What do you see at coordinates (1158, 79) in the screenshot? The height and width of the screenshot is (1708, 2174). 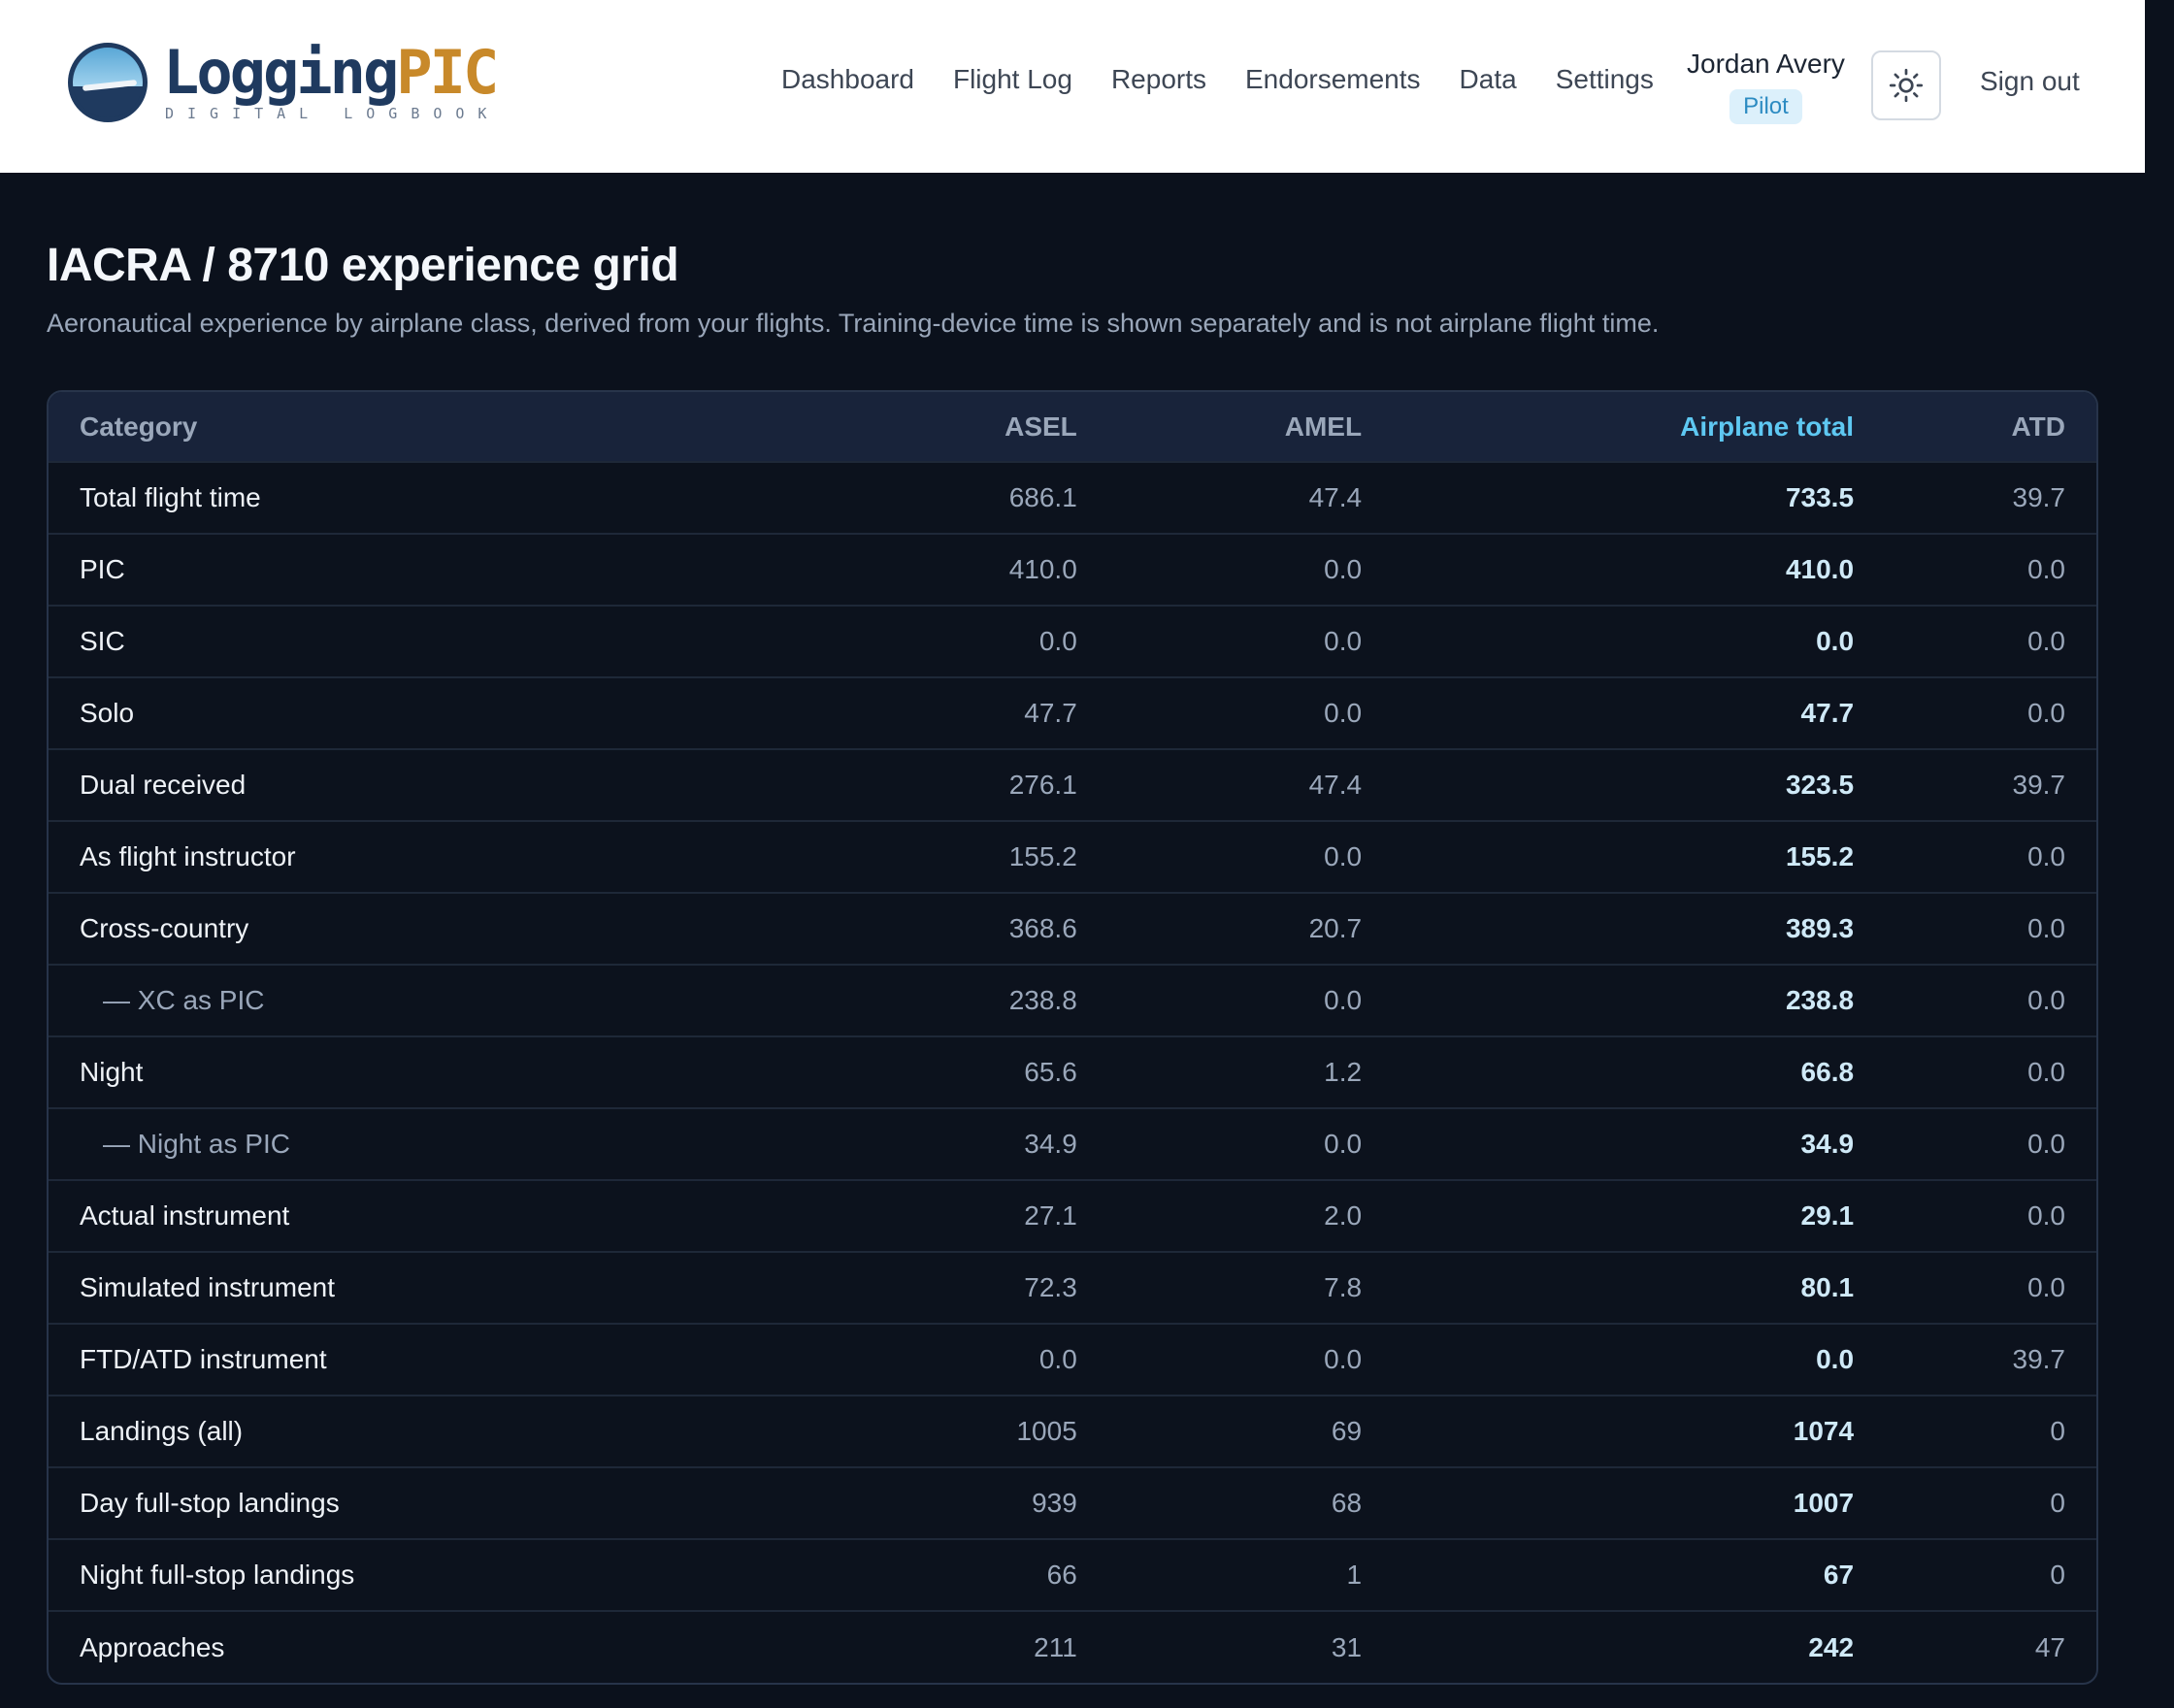 I see `nav-reports: Reports` at bounding box center [1158, 79].